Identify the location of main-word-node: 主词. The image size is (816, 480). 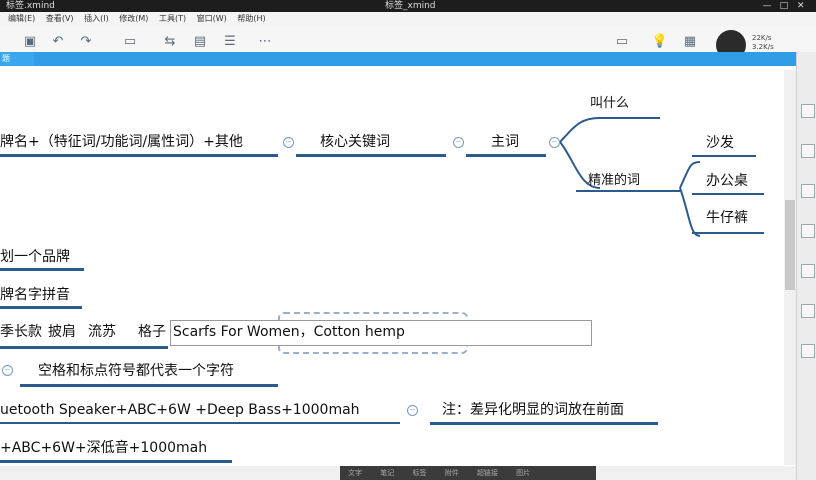
(505, 142).